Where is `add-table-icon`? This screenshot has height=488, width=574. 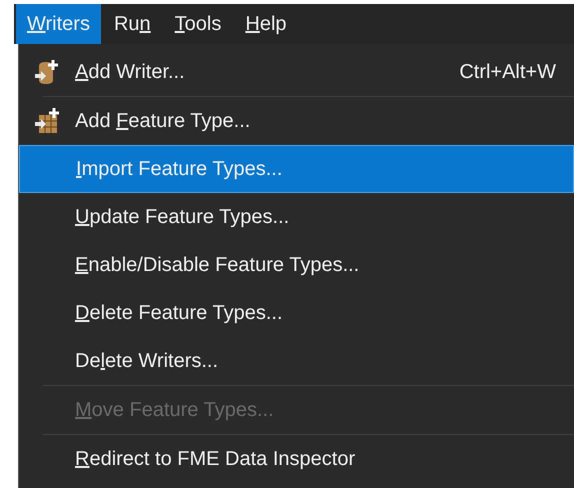
add-table-icon is located at coordinates (47, 121).